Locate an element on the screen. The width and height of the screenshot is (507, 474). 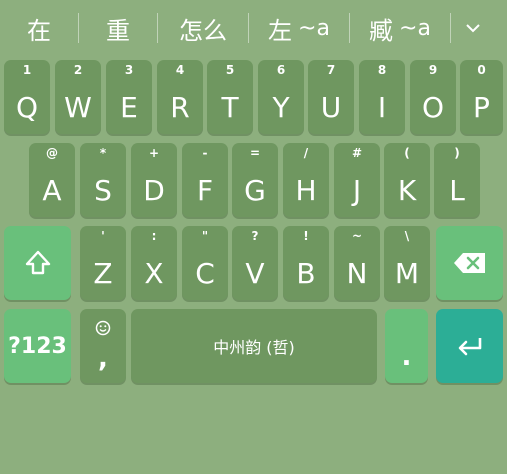
key-i: 8I is located at coordinates (382, 97).